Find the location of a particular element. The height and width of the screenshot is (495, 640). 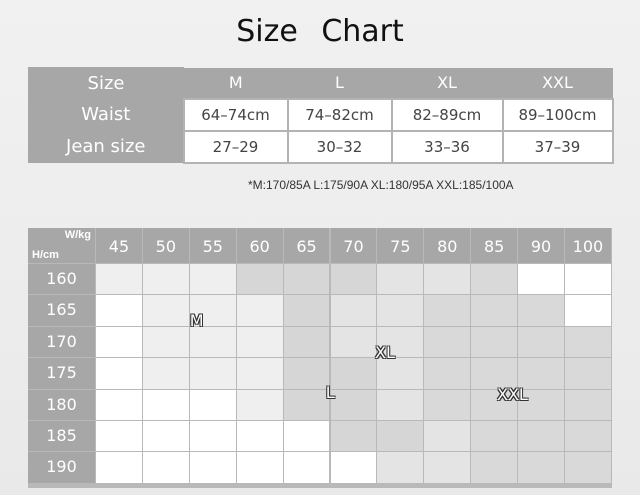

waist-label: Waist is located at coordinates (106, 114).